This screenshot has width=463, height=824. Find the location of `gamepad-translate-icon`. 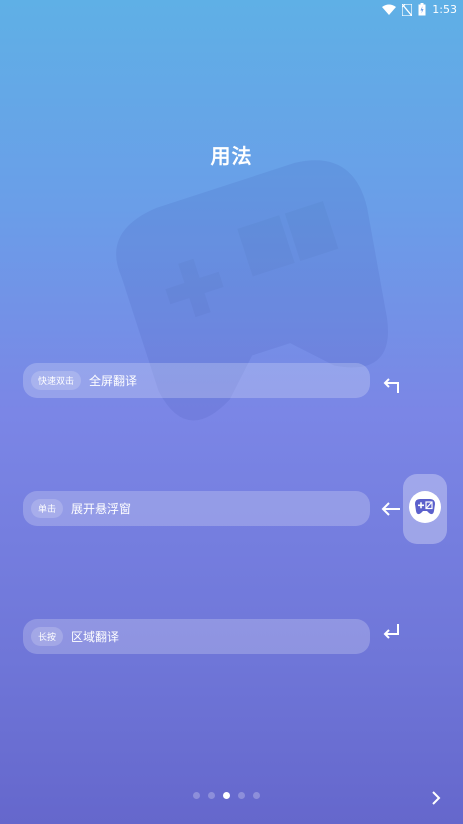

gamepad-translate-icon is located at coordinates (425, 507).